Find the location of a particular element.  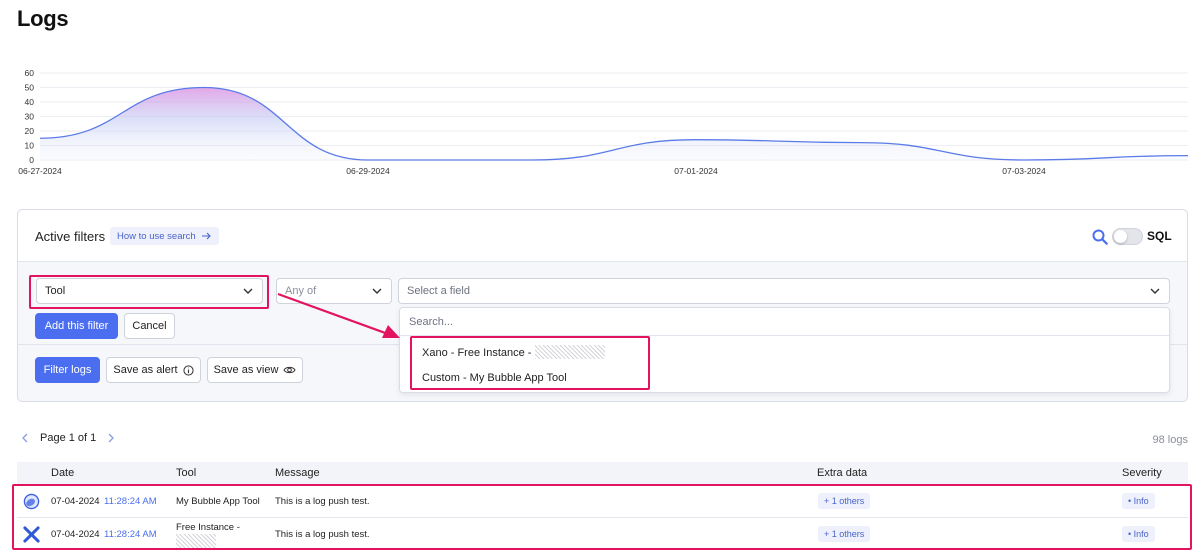

field-select-placeholder: Select a field is located at coordinates (438, 291).